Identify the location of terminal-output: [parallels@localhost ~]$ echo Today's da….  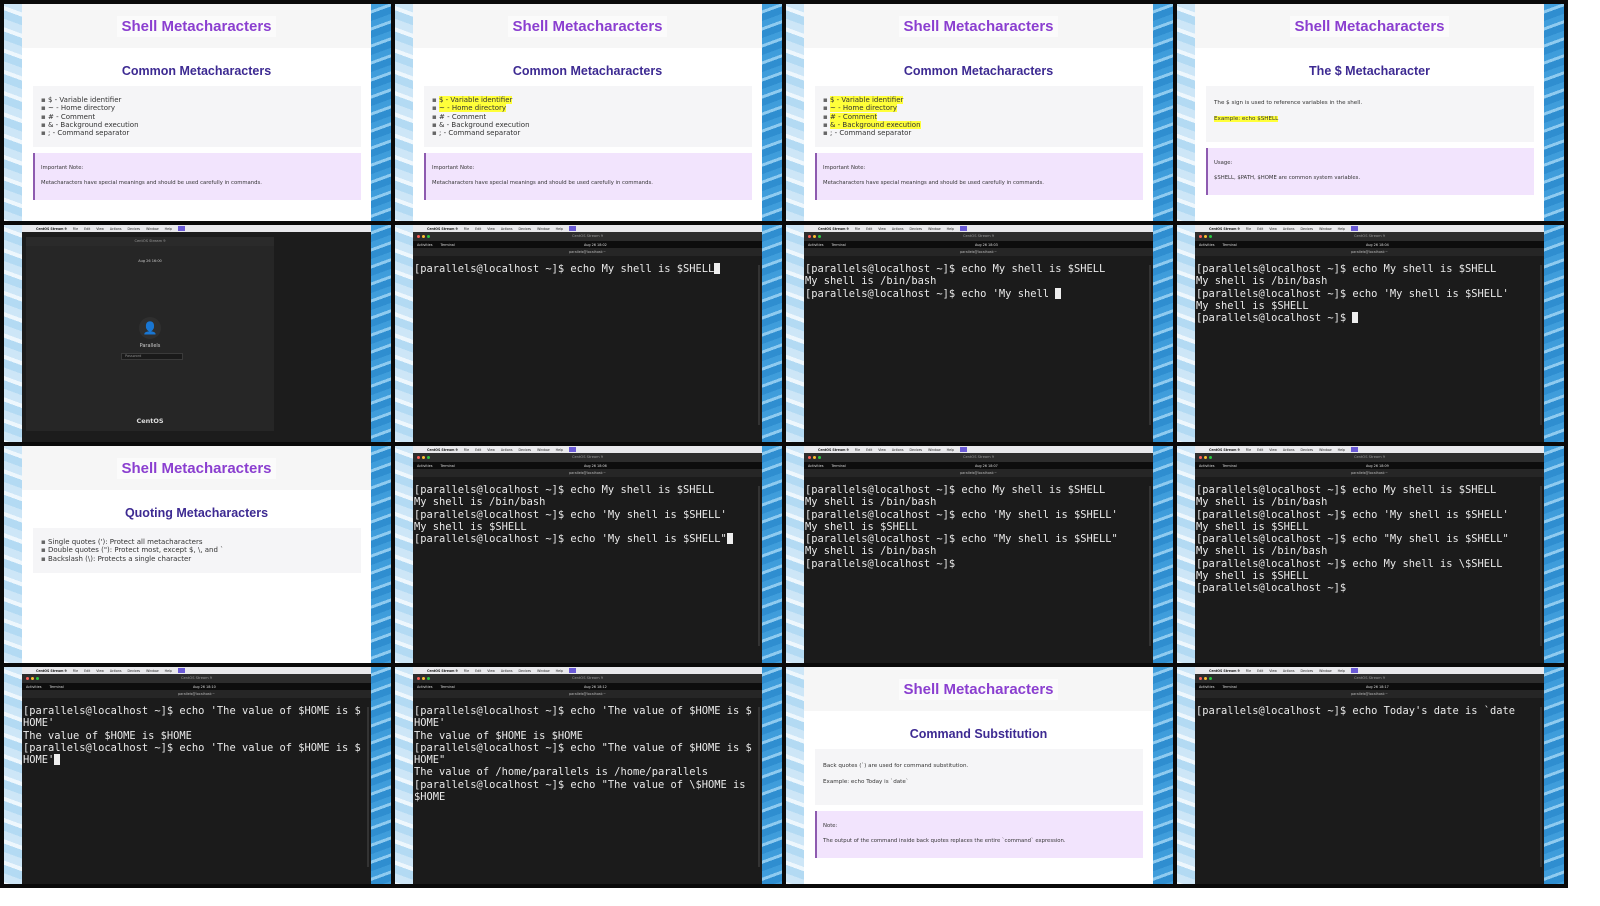
(1369, 707).